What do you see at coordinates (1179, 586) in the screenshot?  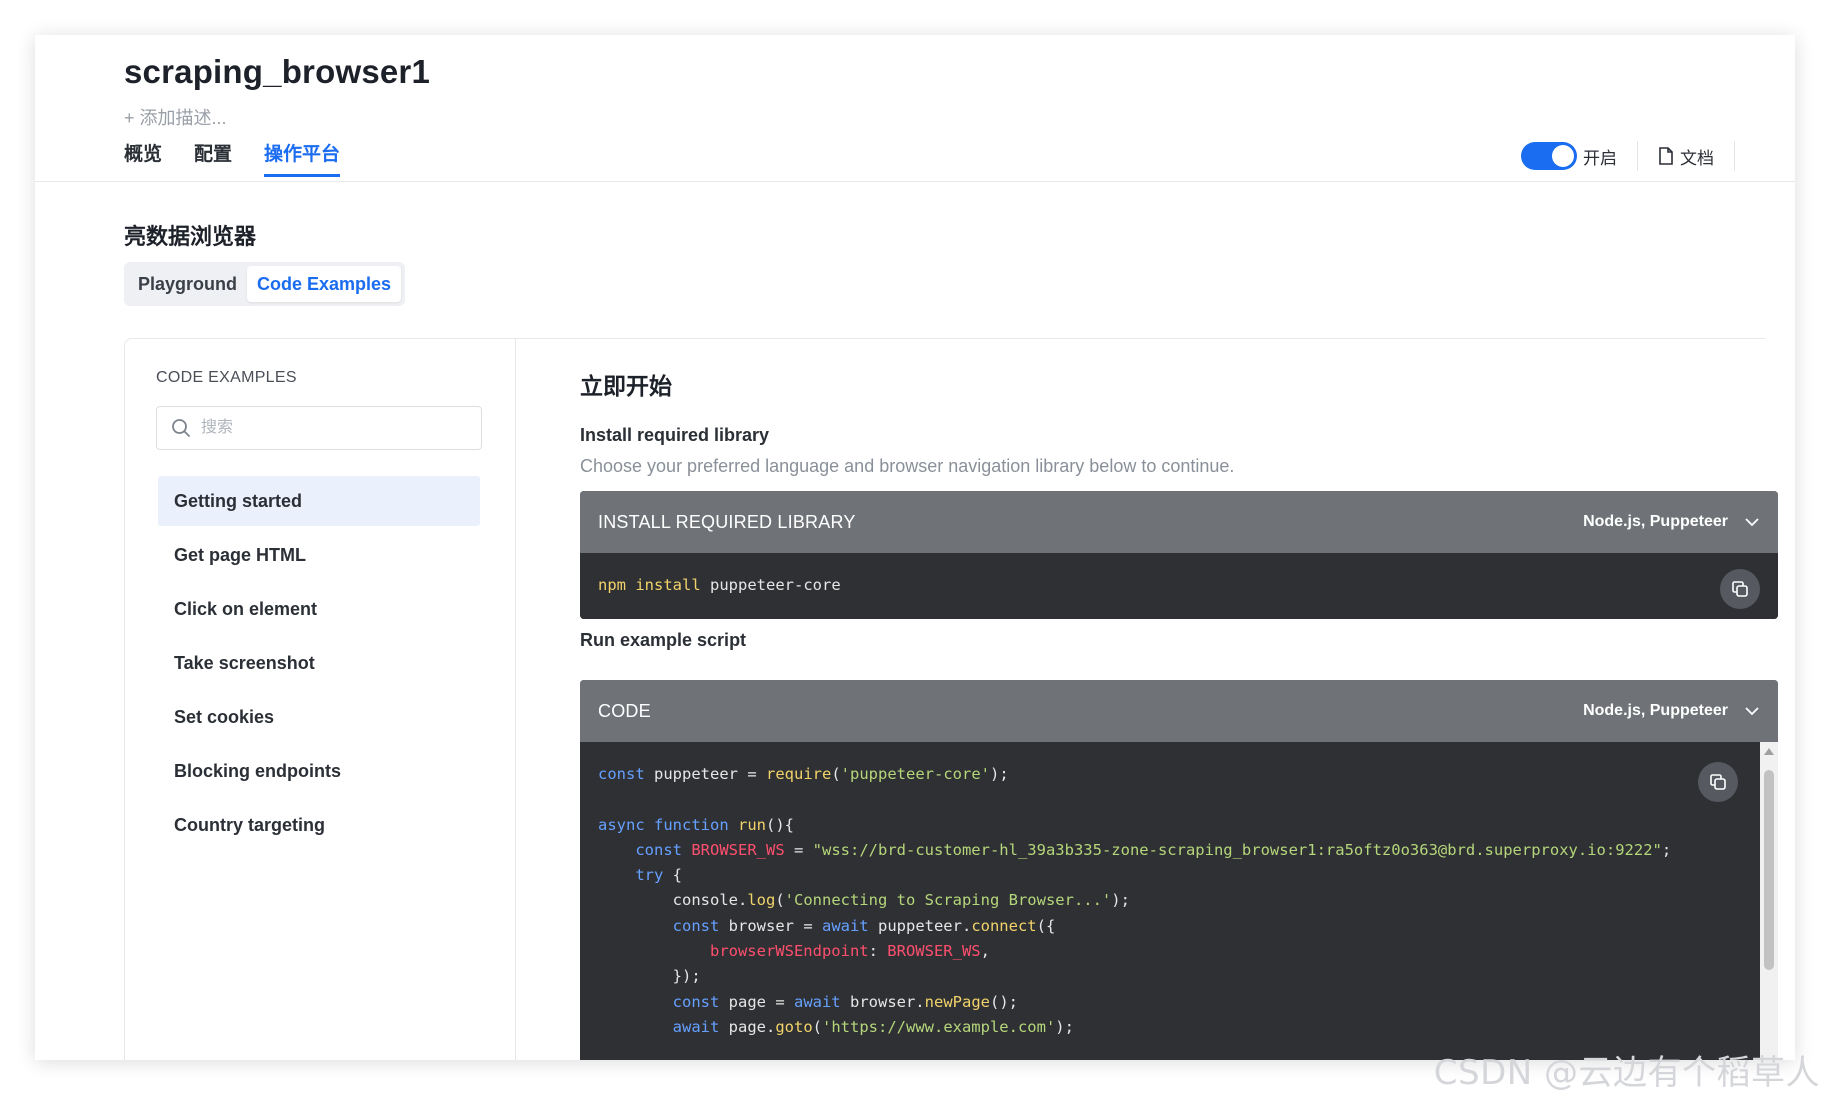 I see `install-card-body: npm install puppeteer-core` at bounding box center [1179, 586].